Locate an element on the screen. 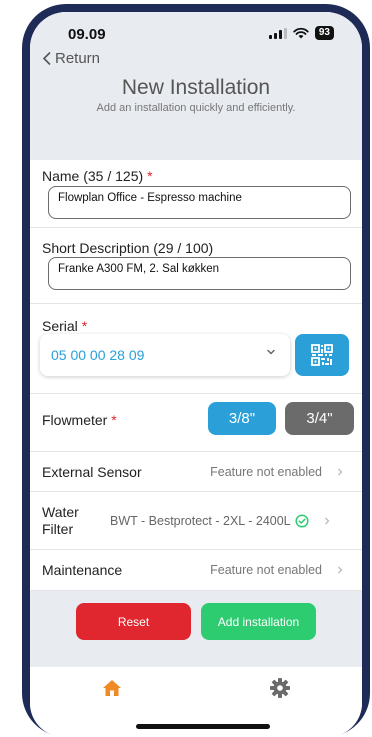  signal-icon is located at coordinates (277, 33).